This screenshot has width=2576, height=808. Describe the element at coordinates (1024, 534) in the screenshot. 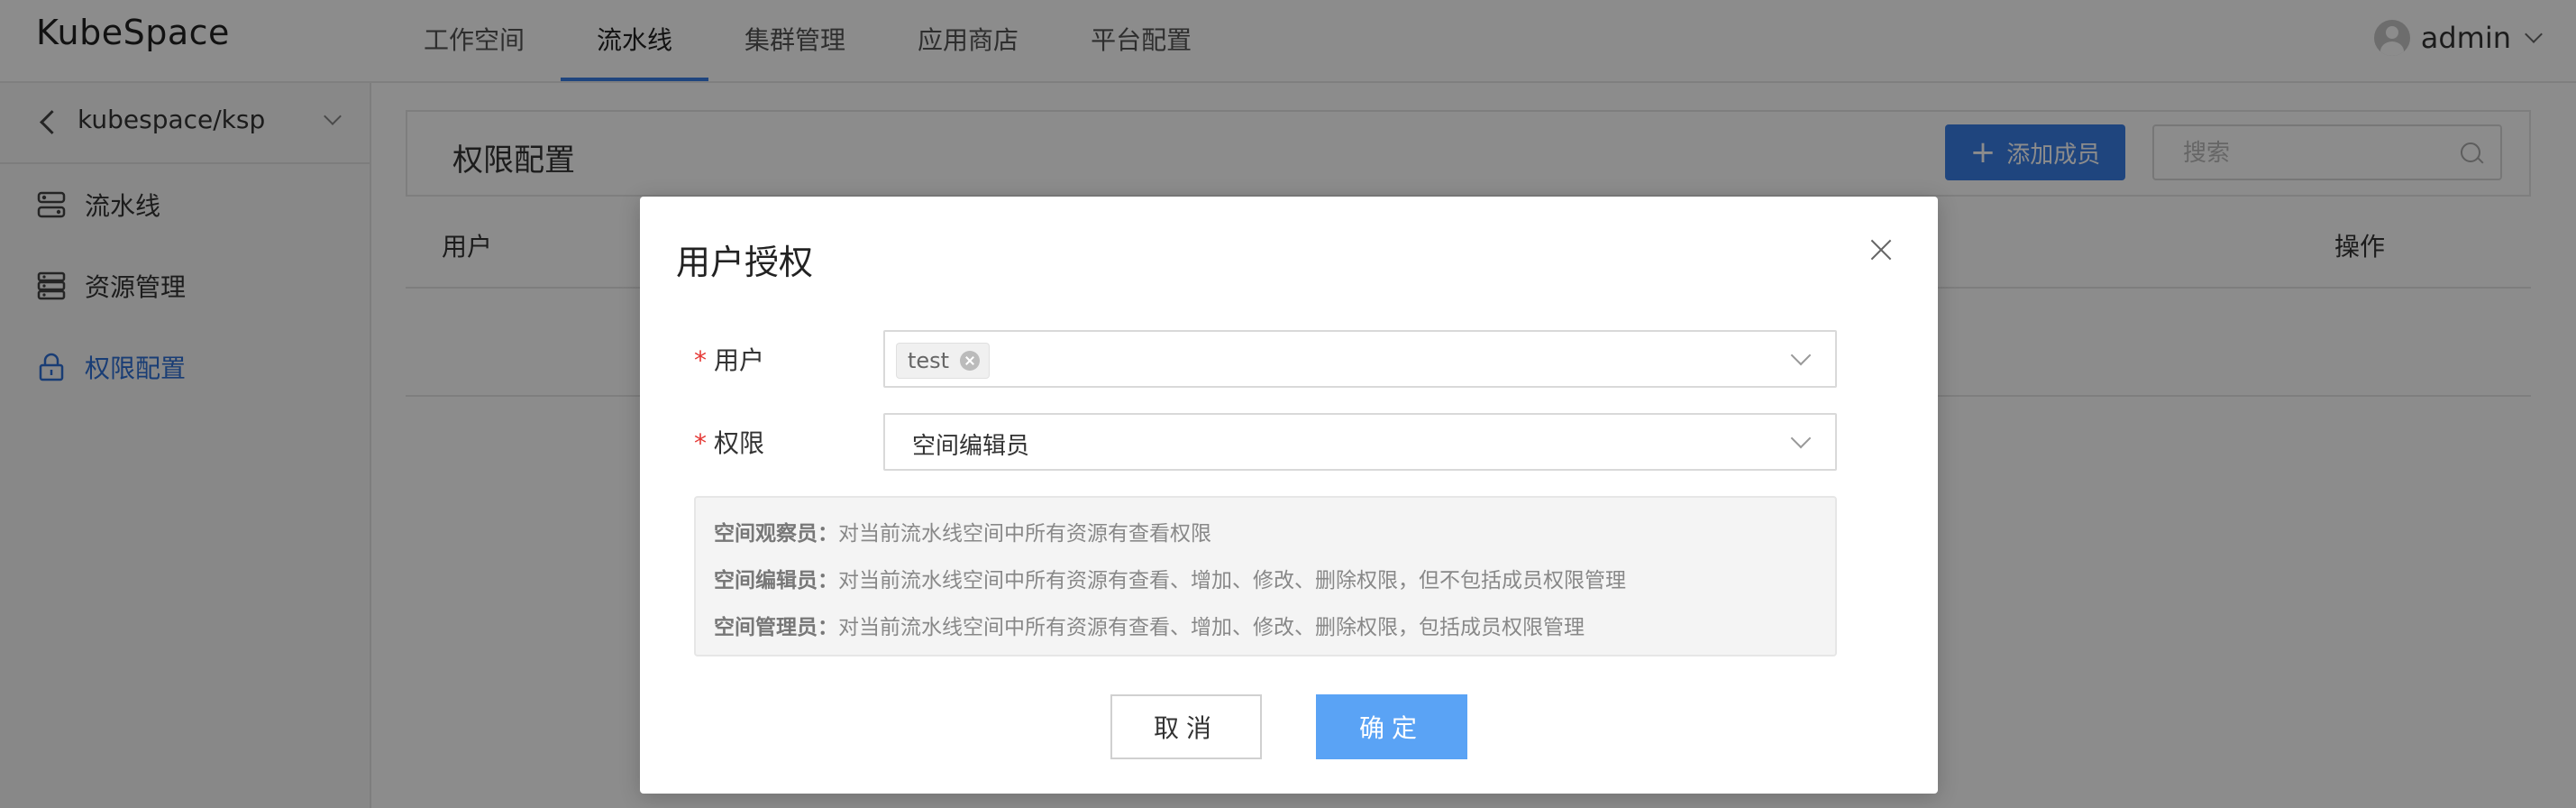

I see `role-text: 对当前流水线空间中所有资源有查看权限` at that location.